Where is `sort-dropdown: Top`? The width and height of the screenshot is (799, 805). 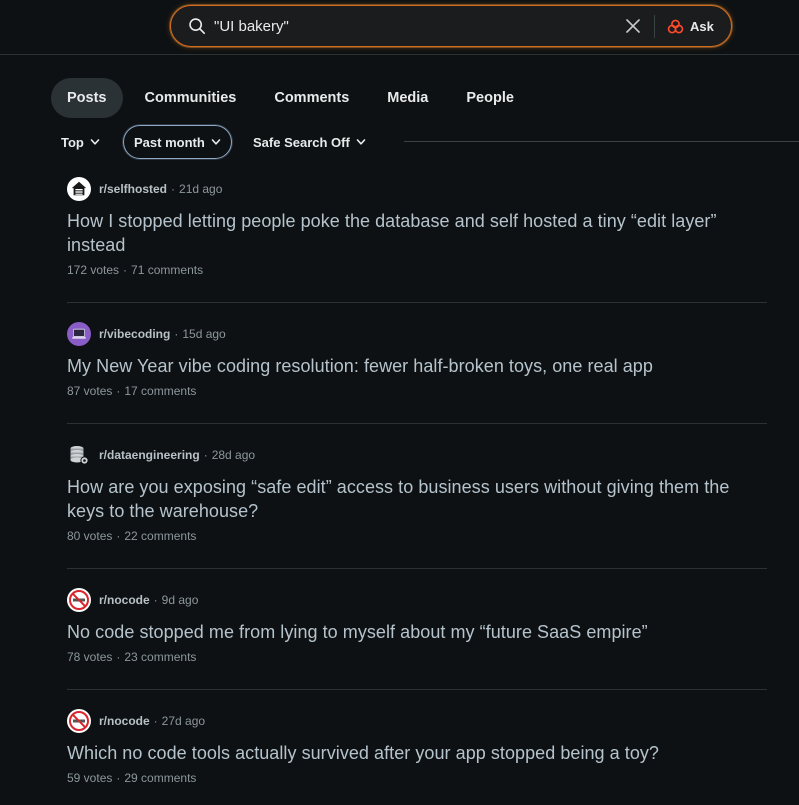 sort-dropdown: Top is located at coordinates (80, 142).